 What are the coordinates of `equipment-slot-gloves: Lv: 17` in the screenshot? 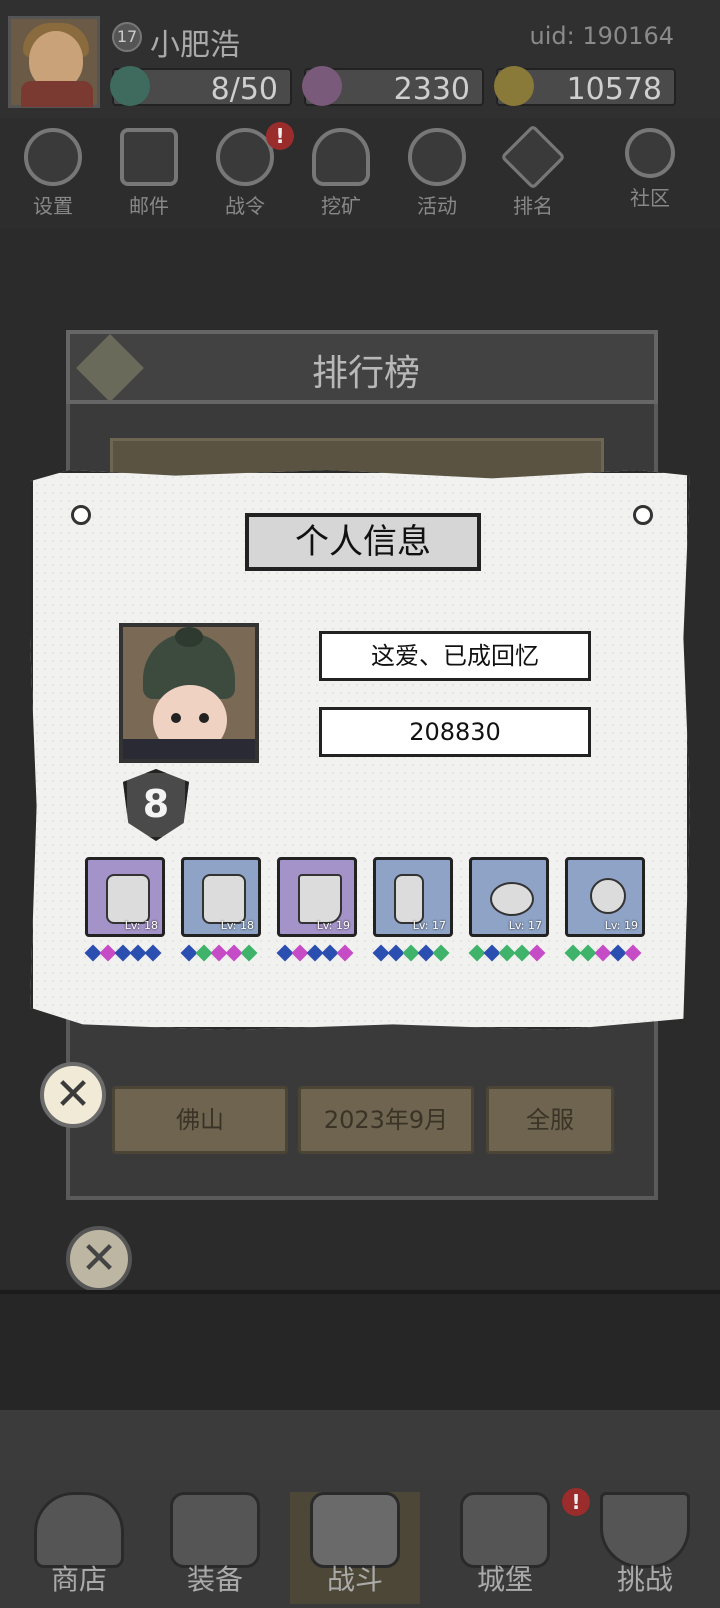 It's located at (413, 897).